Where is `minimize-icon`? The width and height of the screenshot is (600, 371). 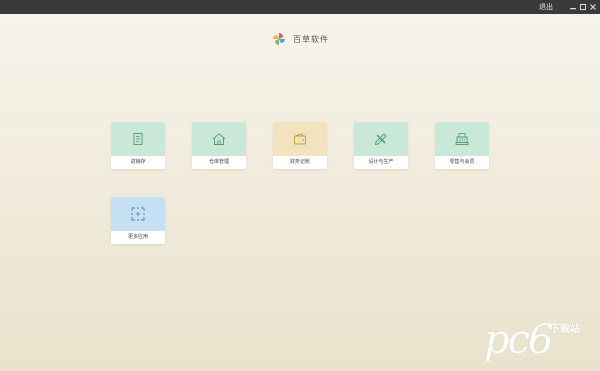 minimize-icon is located at coordinates (573, 6).